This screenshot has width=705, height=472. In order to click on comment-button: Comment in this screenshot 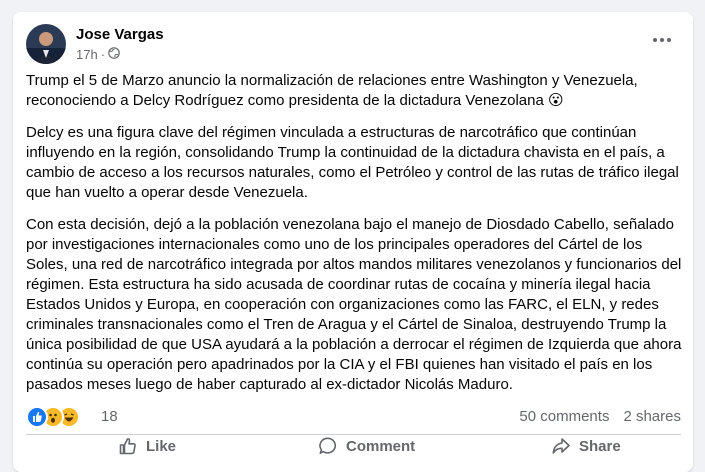, I will do `click(366, 446)`.